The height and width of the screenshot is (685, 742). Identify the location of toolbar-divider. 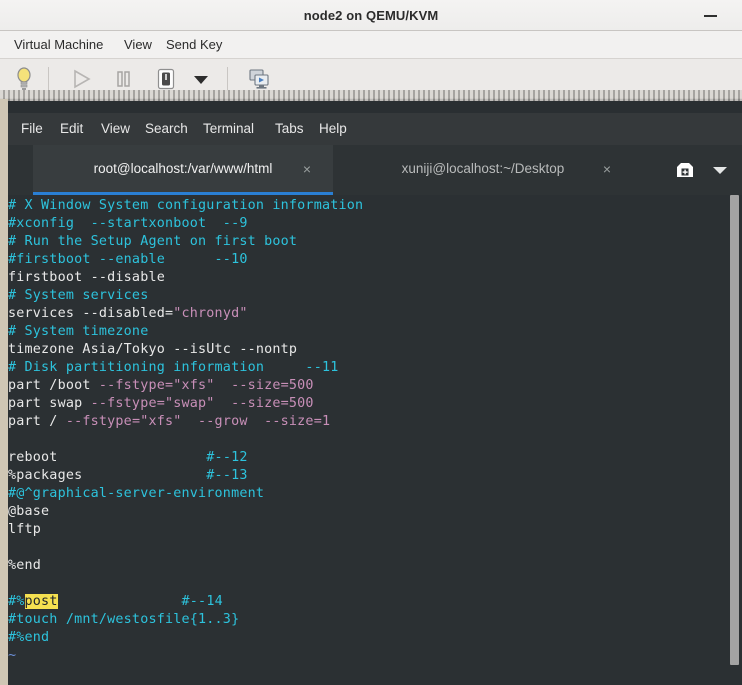
(48, 79).